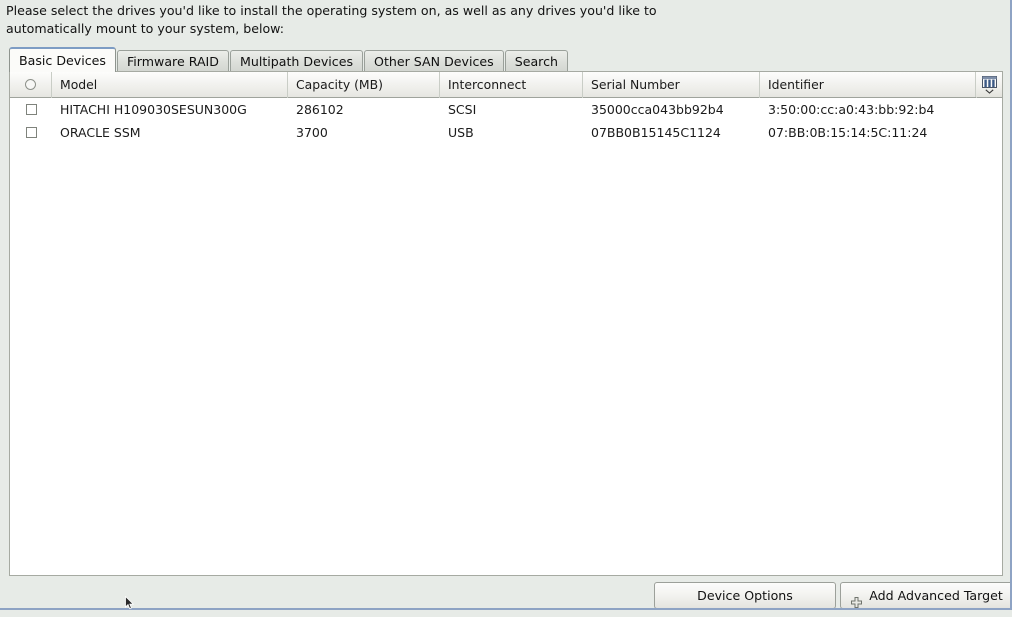 This screenshot has height=617, width=1012. What do you see at coordinates (868, 84) in the screenshot?
I see `column-header-identifier: Identifier` at bounding box center [868, 84].